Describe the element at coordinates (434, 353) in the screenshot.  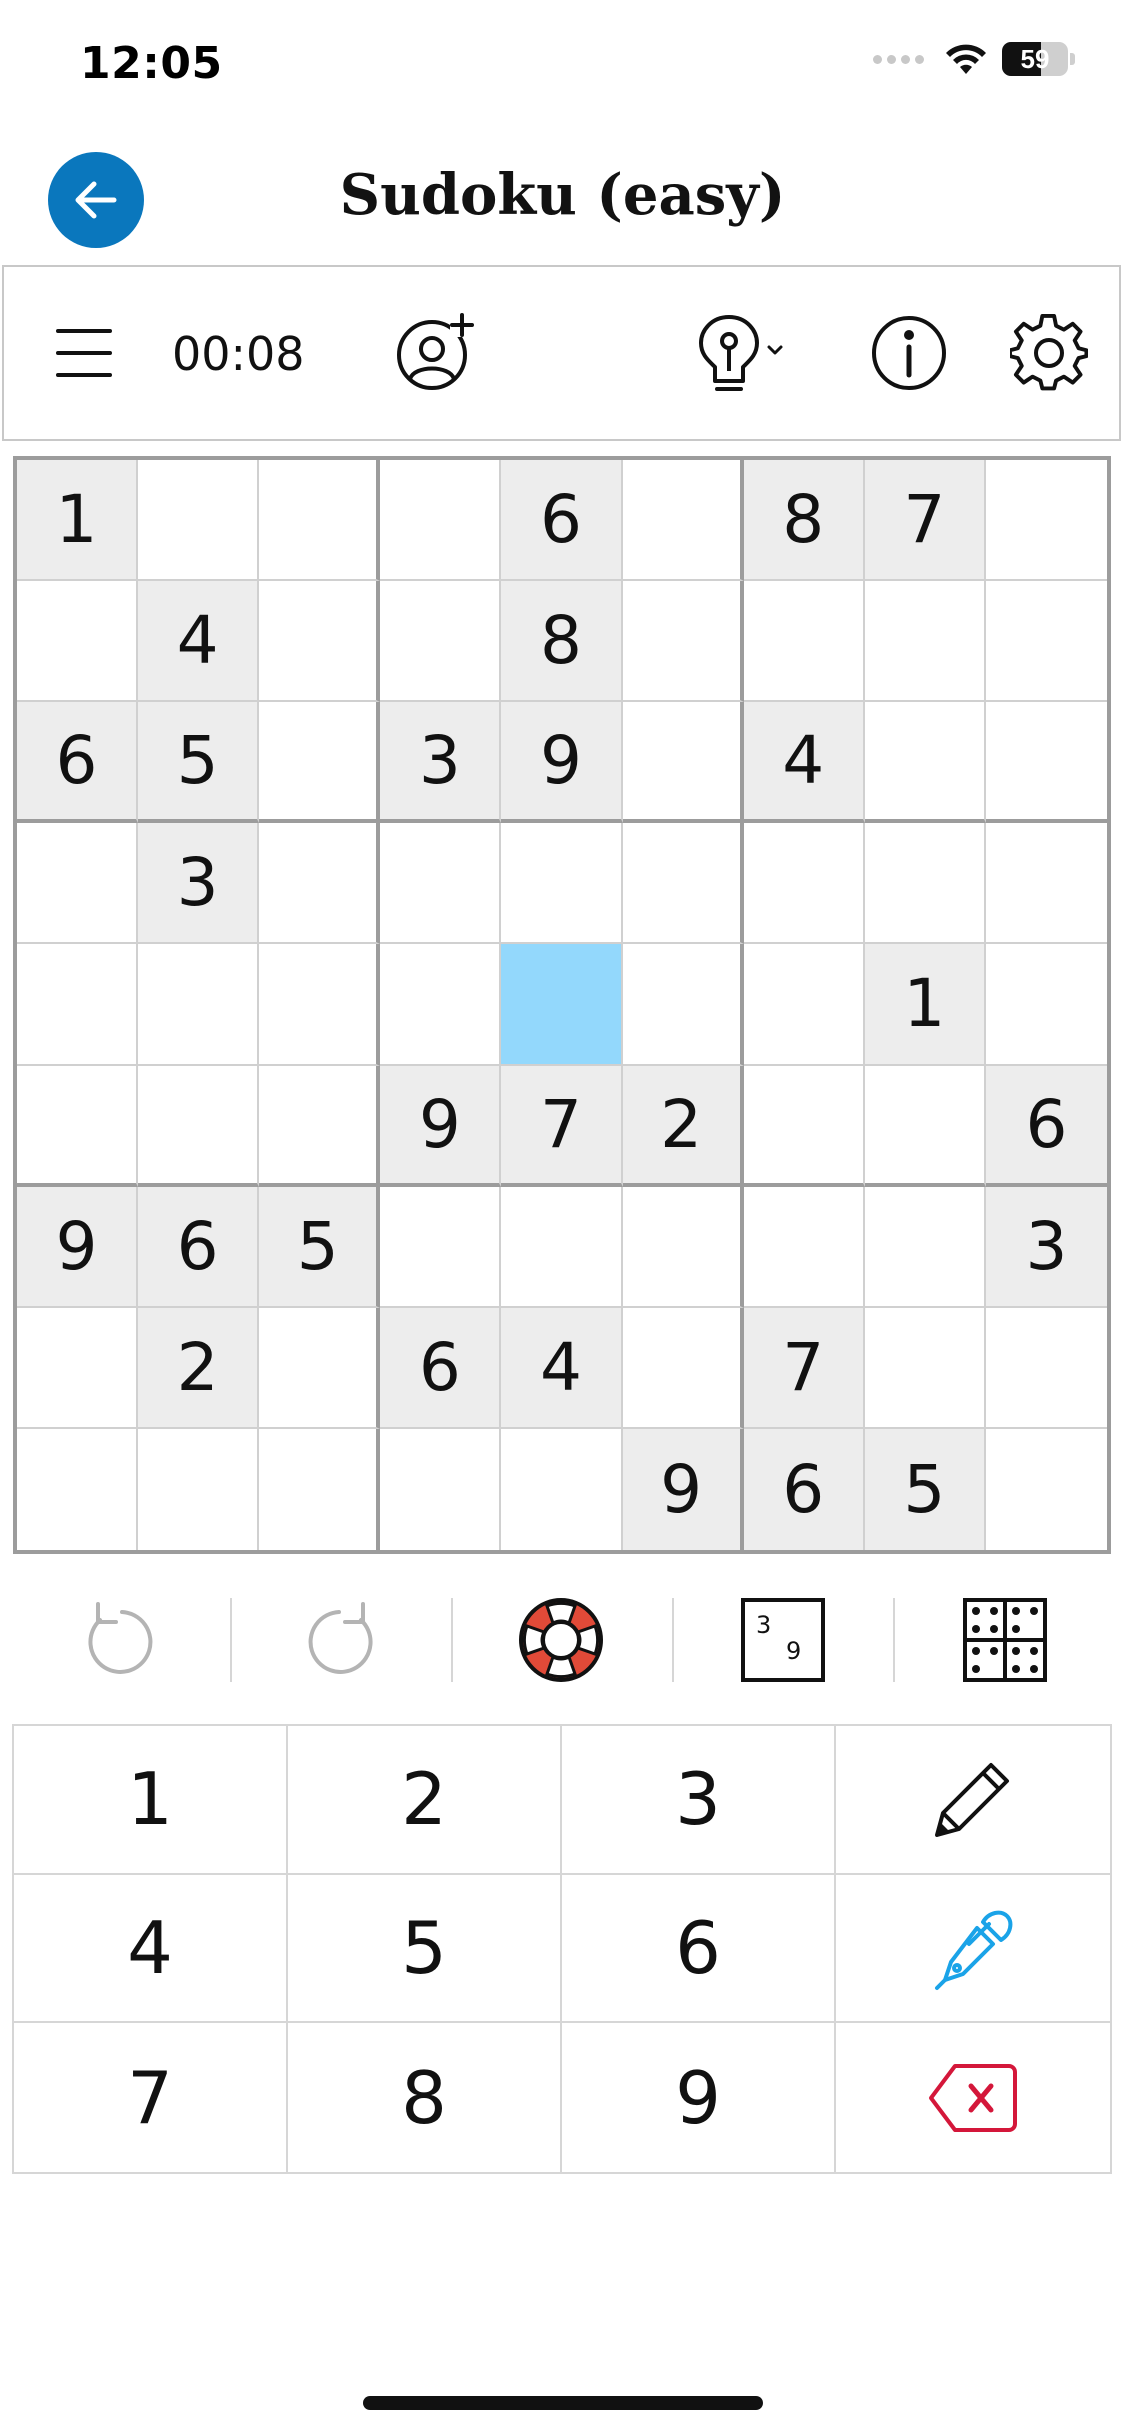
I see `add-user-button` at that location.